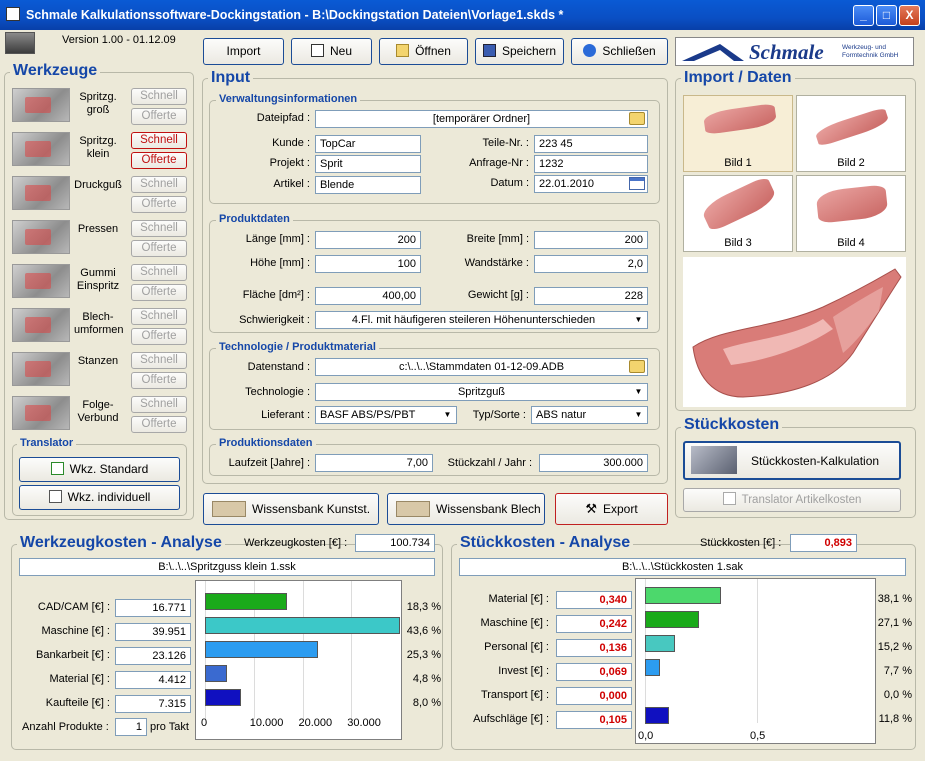  I want to click on lieferant-select: BASF ABS/PS/PBT ▼, so click(386, 415).